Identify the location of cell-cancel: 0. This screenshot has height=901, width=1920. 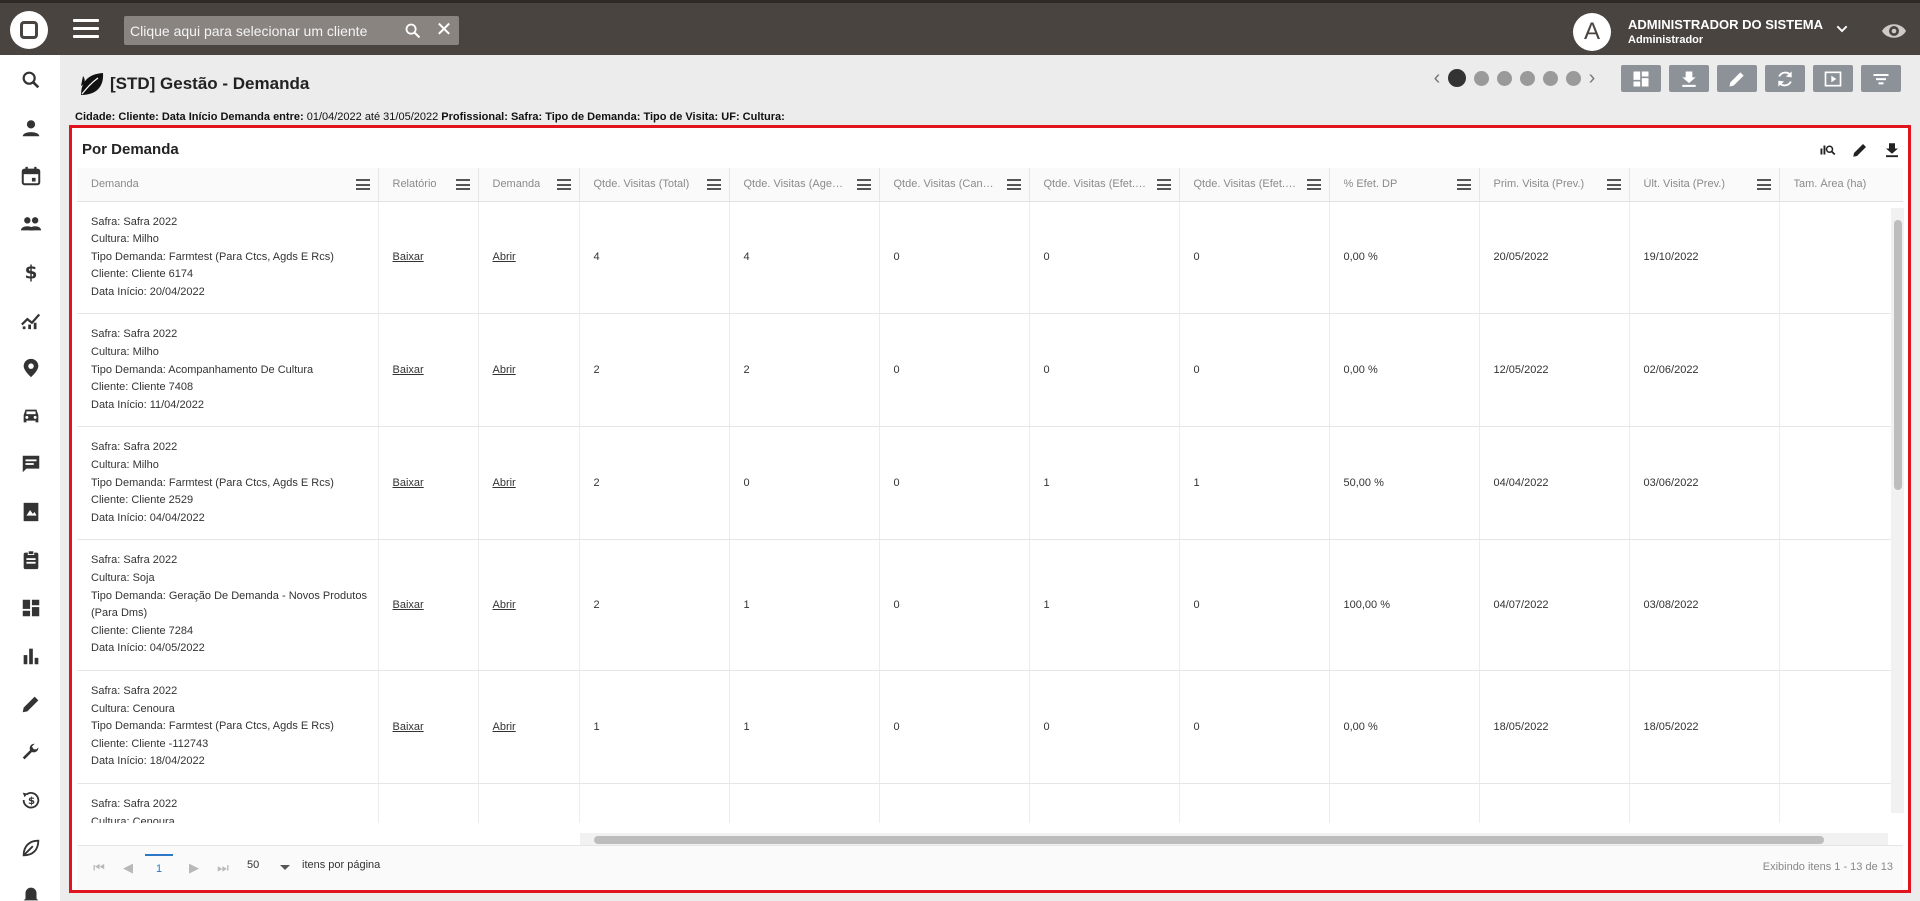
(954, 483).